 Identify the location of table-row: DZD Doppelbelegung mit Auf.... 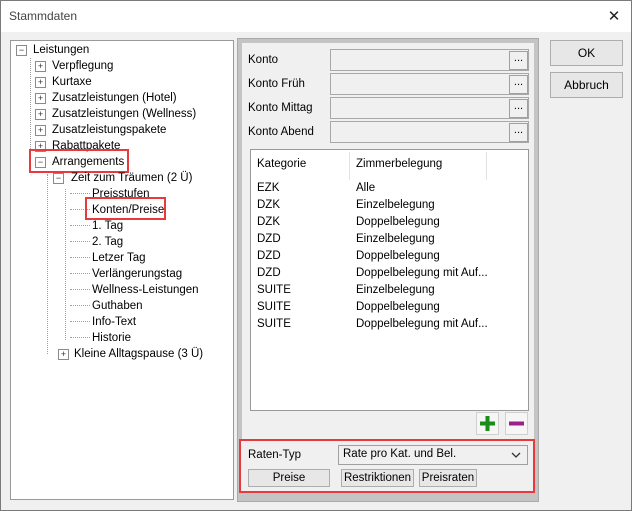
(388, 275).